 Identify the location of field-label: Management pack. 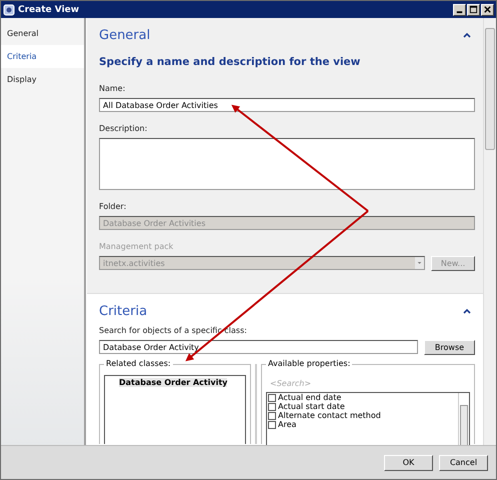
(136, 246).